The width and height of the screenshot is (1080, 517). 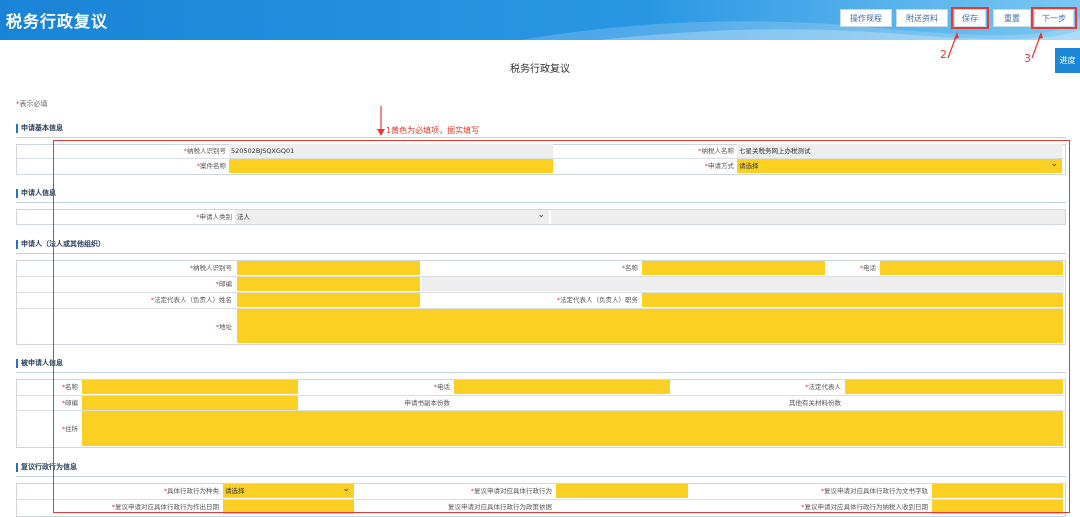 I want to click on app-title: 税务行政复议, so click(x=57, y=21).